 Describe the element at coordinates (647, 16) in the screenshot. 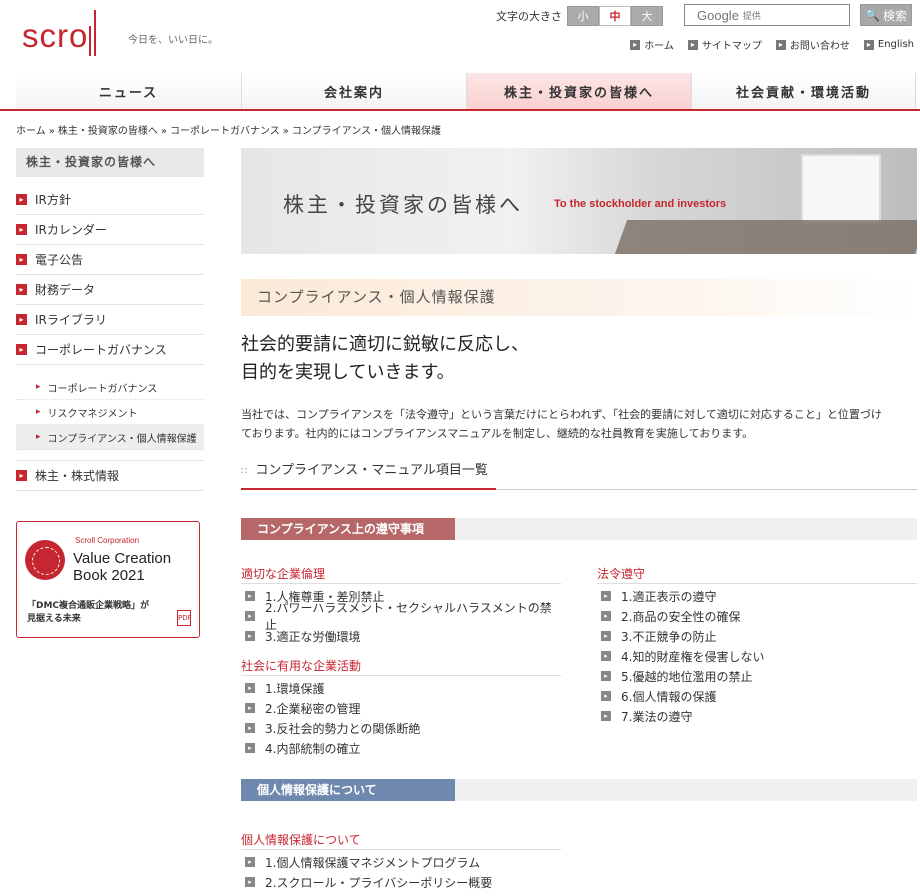

I see `font-size-large-button: 大` at that location.